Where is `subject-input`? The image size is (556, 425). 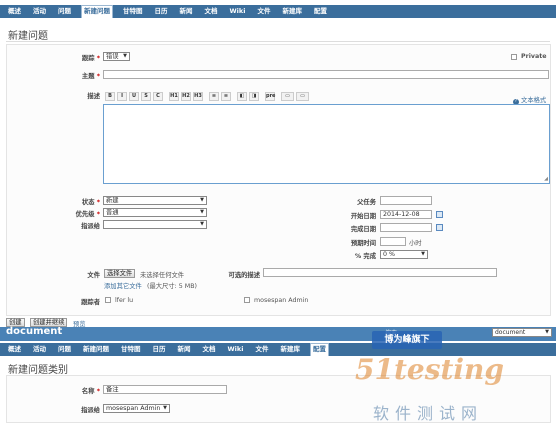
subject-input is located at coordinates (326, 74).